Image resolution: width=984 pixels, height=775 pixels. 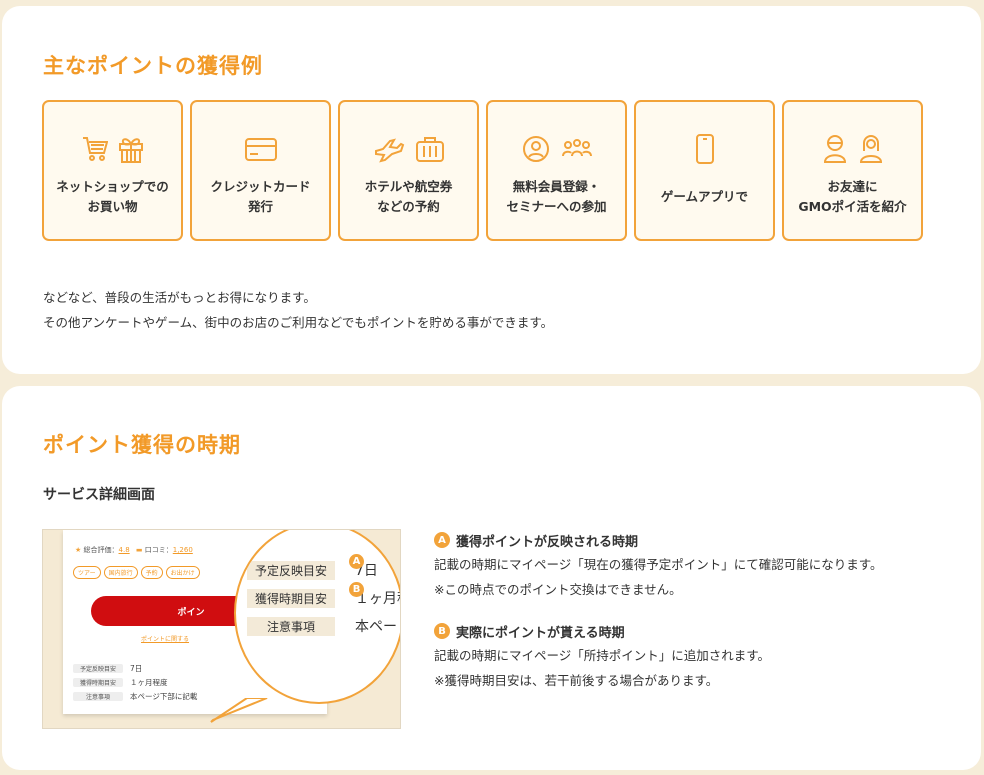 I want to click on tag: お出かけ, so click(x=182, y=572).